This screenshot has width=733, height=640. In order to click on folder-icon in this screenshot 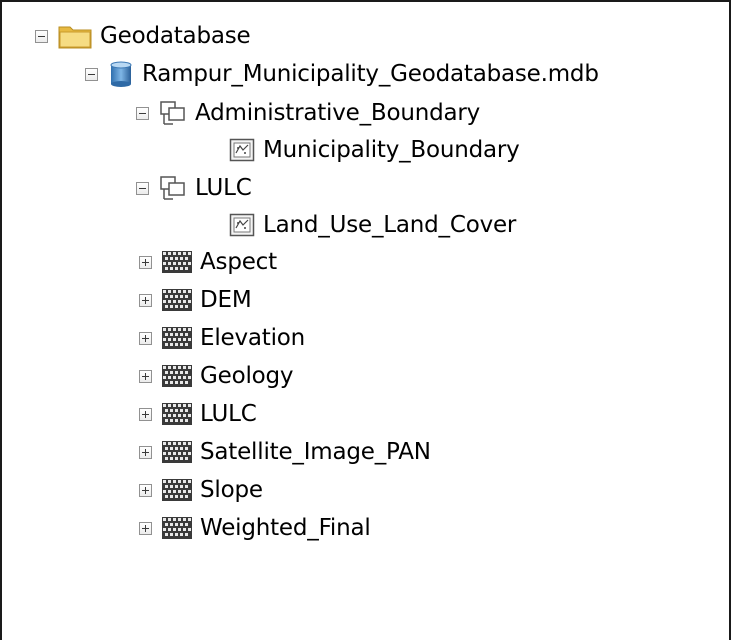, I will do `click(75, 37)`.